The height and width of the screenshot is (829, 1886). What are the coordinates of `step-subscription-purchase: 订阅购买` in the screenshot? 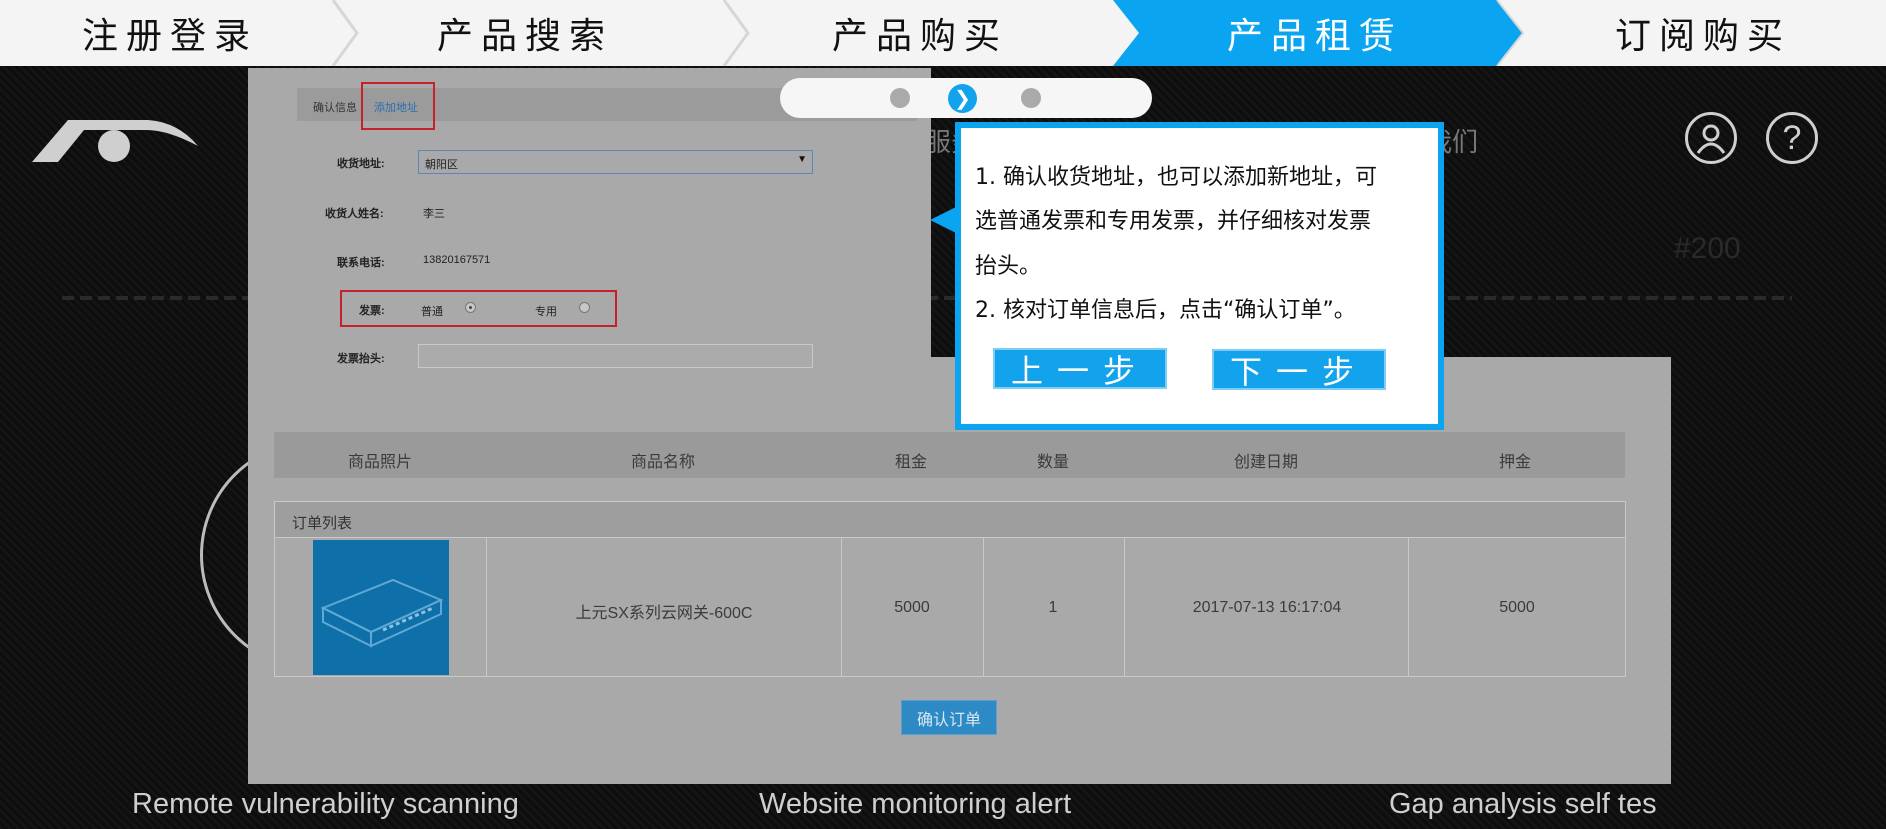 It's located at (1703, 33).